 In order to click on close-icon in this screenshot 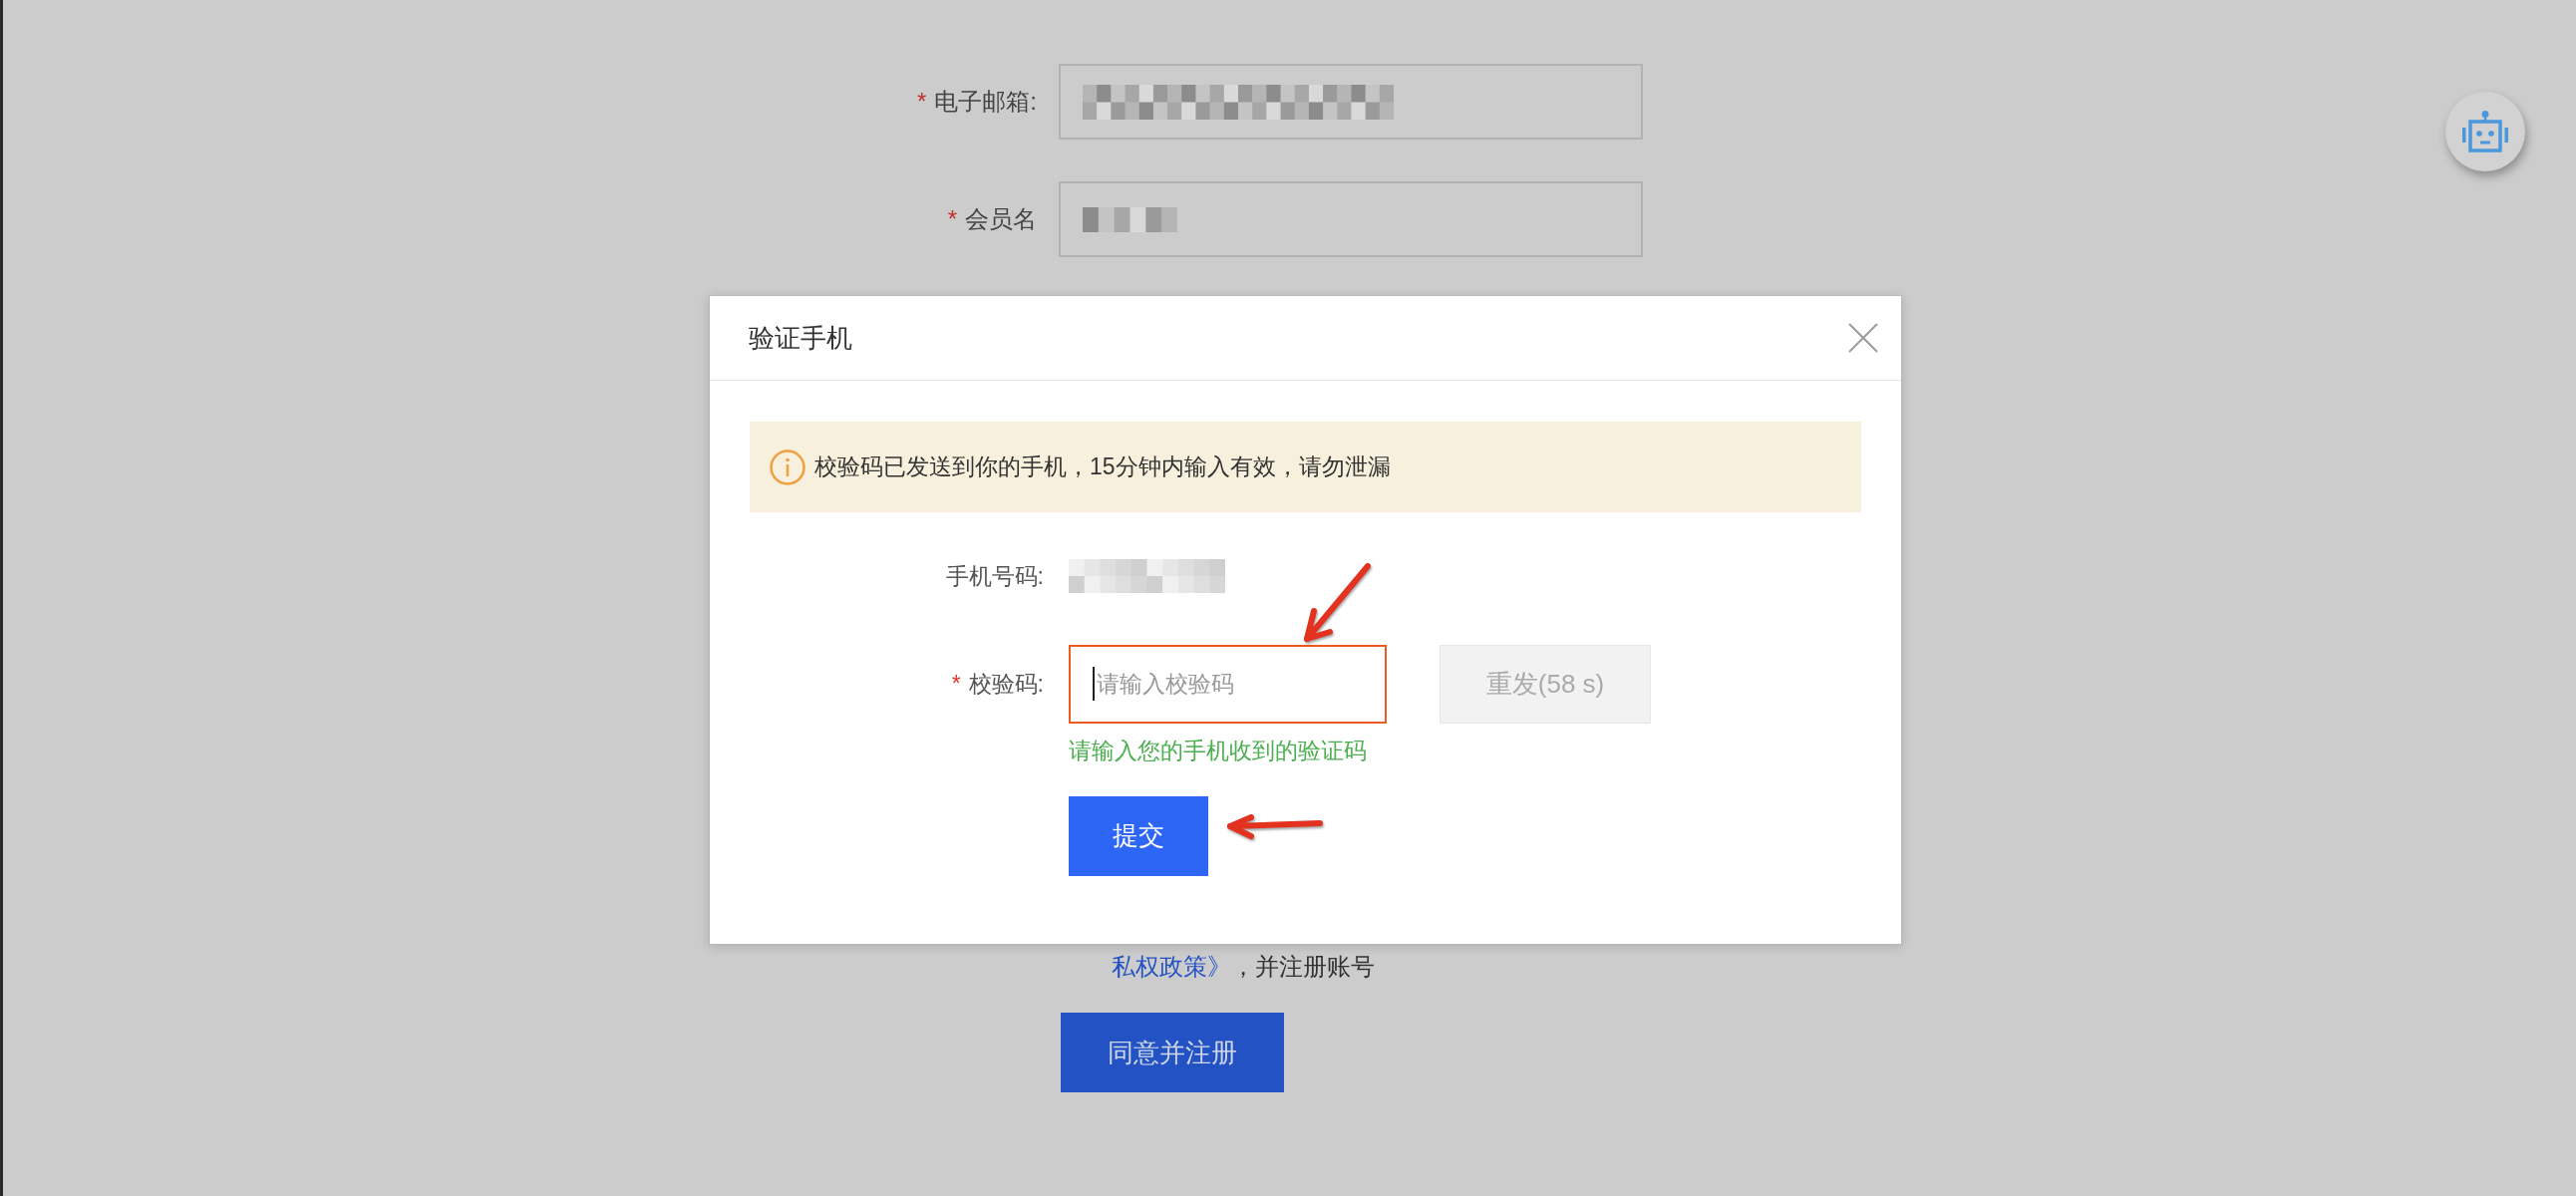, I will do `click(1863, 338)`.